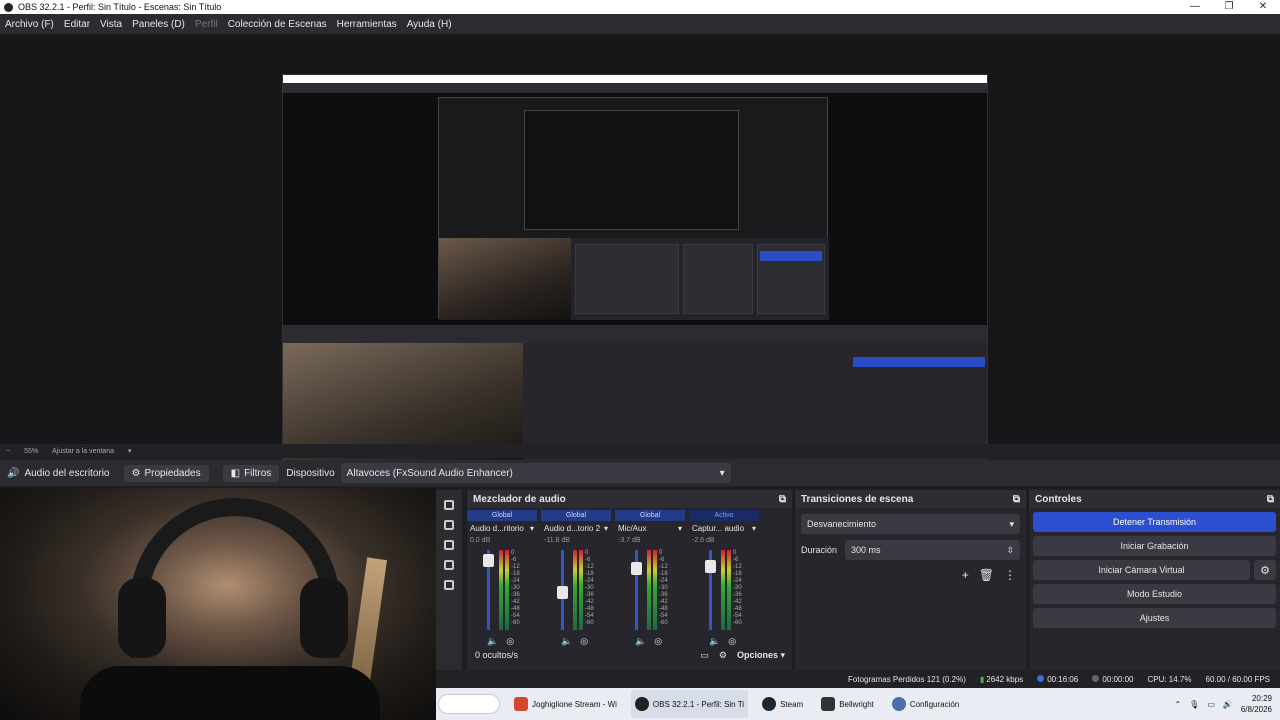 This screenshot has width=1280, height=720. I want to click on fps: 60.00 / 60.00 FPS, so click(1238, 679).